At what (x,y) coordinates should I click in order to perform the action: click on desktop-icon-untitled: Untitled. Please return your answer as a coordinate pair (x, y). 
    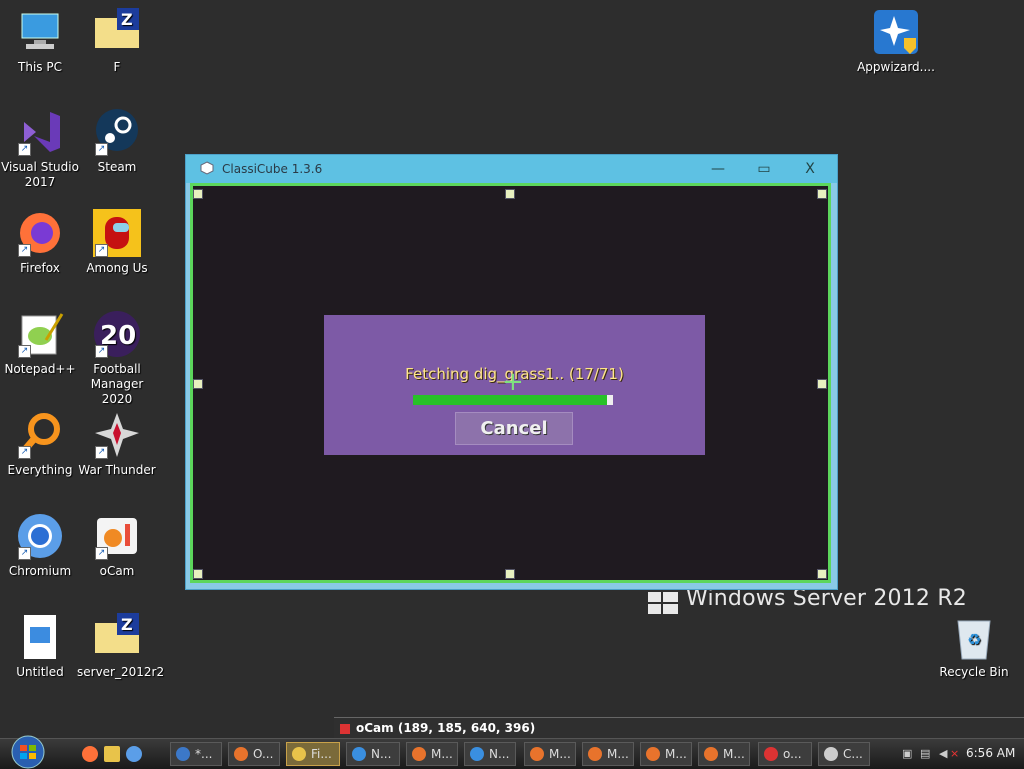
    Looking at the image, I should click on (40, 646).